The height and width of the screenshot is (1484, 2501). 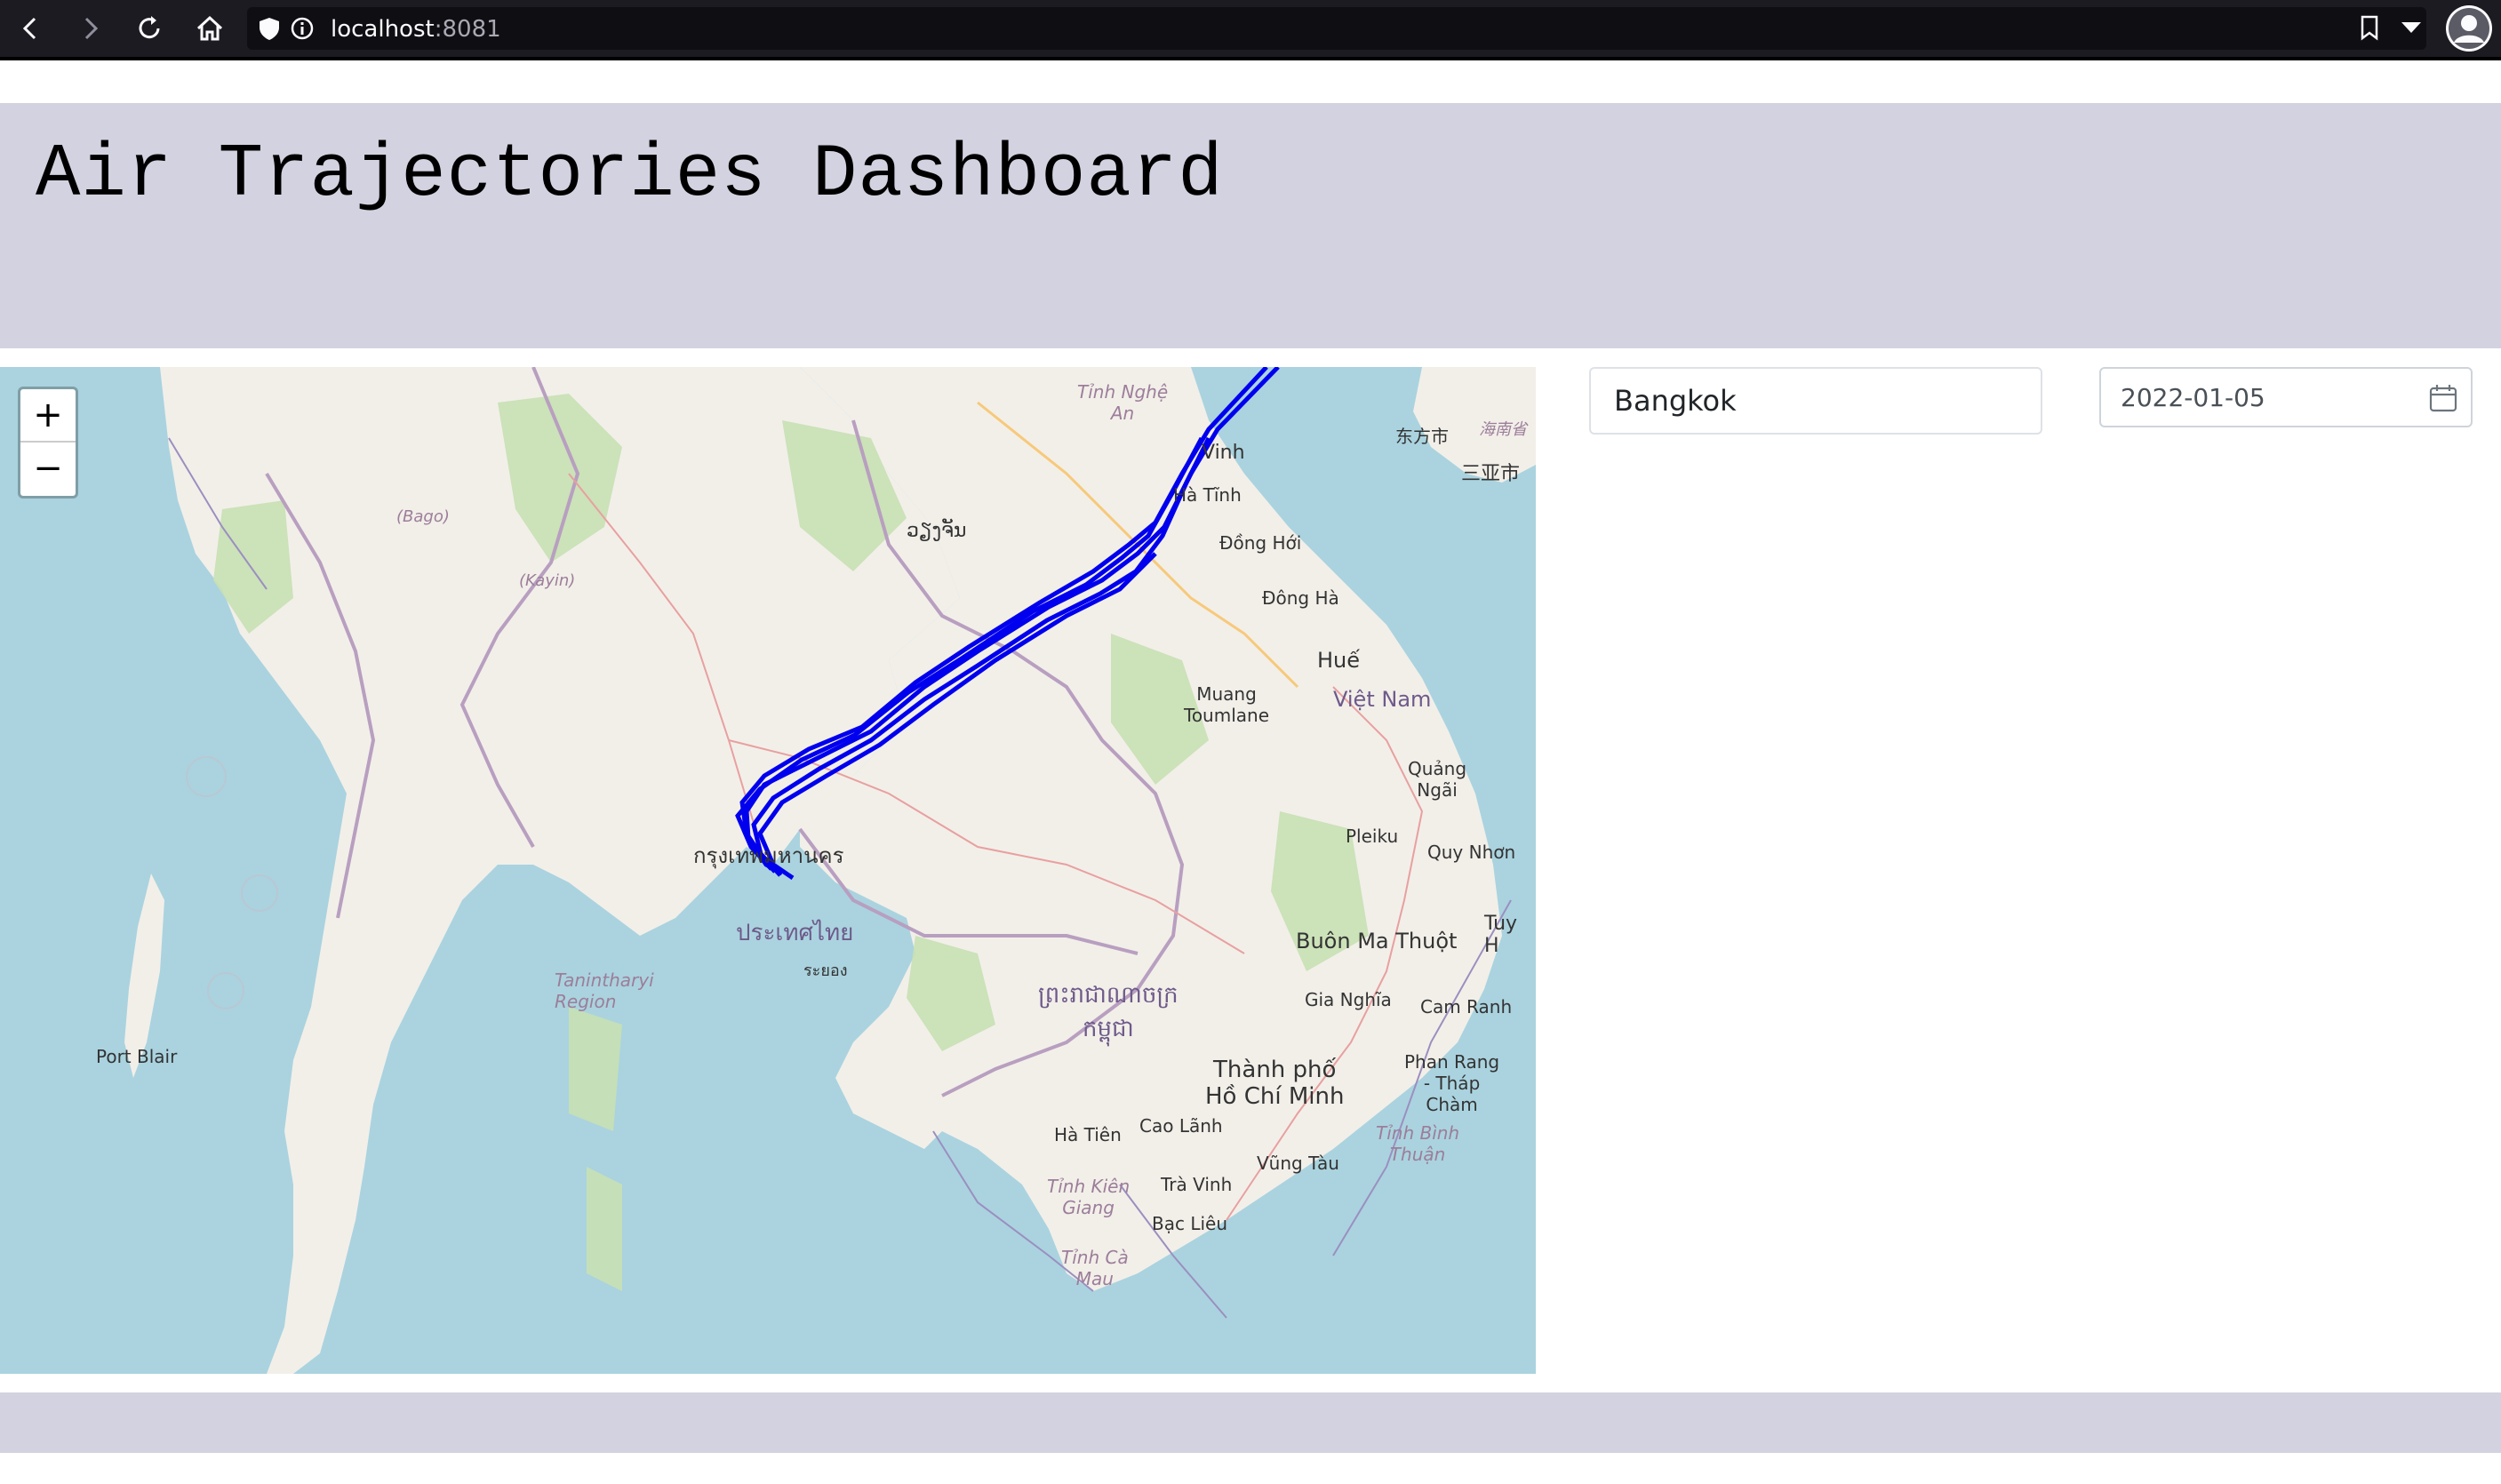 I want to click on map-label-thailand: ประเทศไทย, so click(x=795, y=933).